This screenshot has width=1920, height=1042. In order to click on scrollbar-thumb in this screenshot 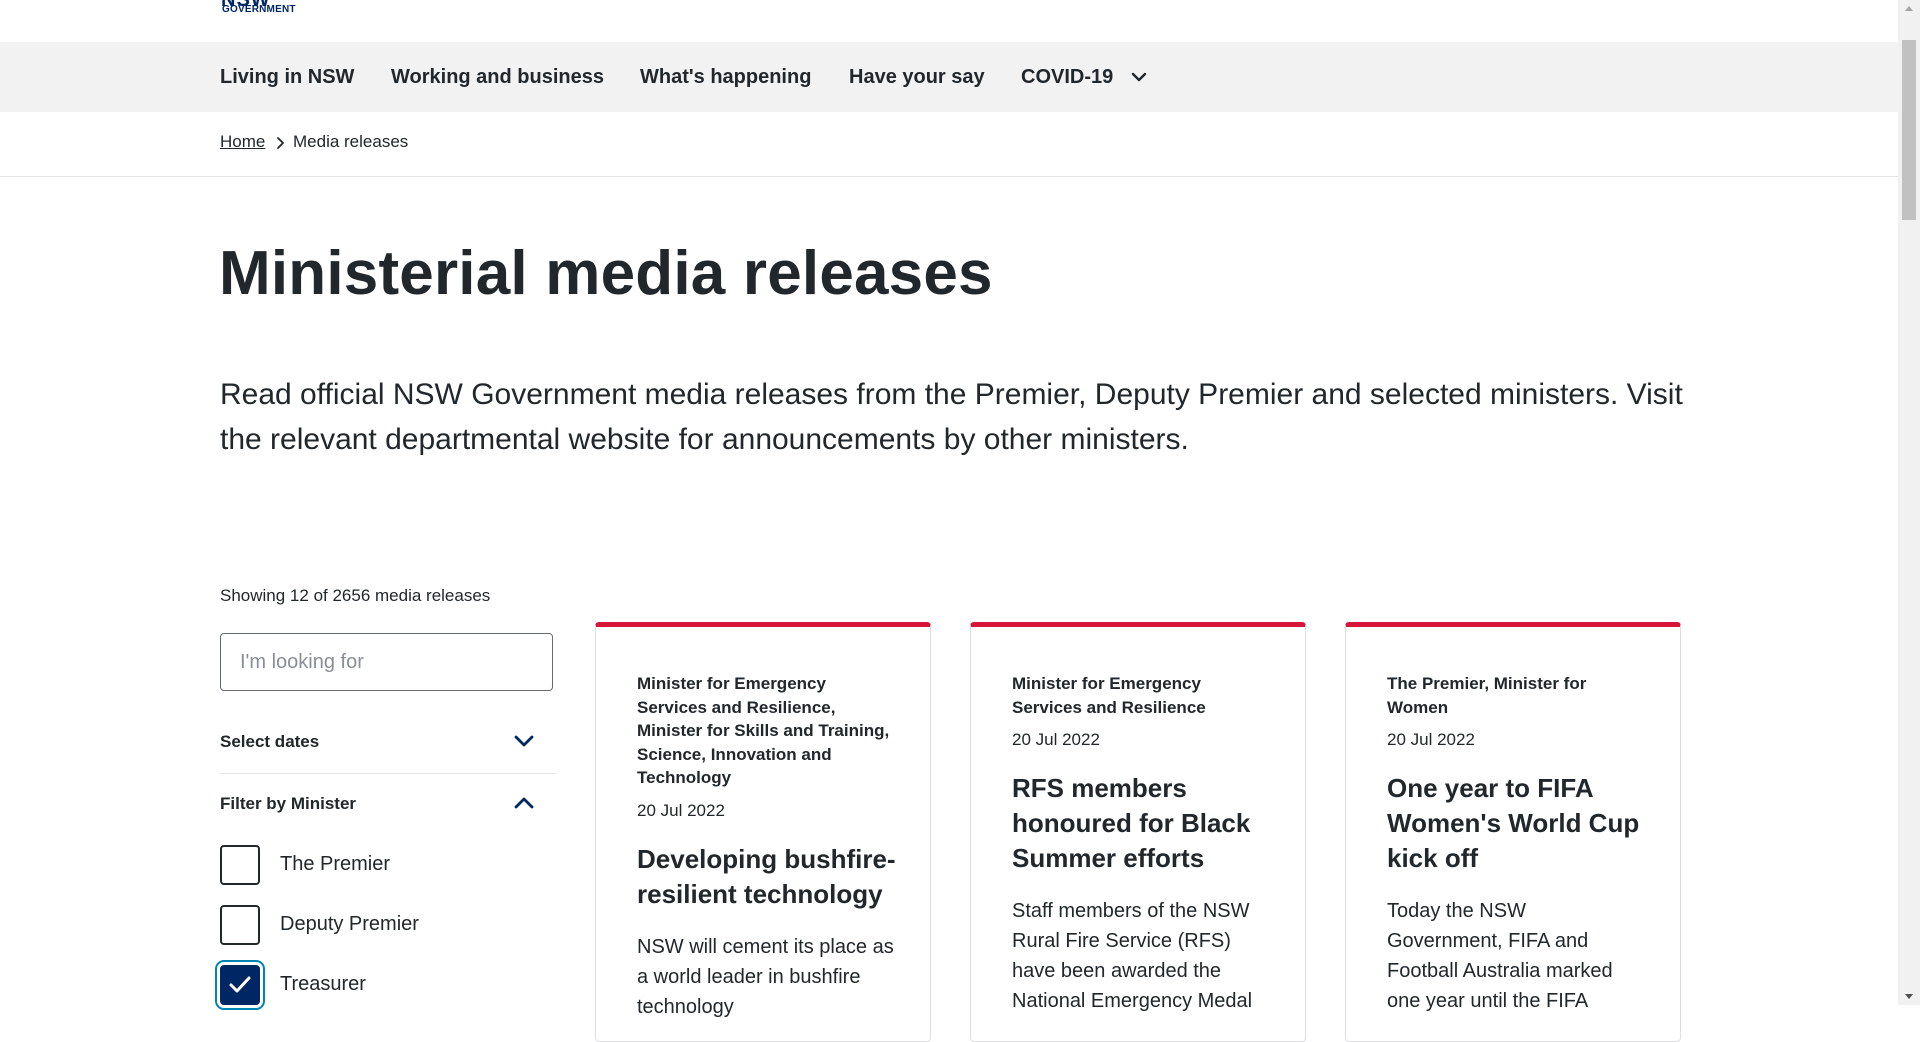, I will do `click(1909, 130)`.